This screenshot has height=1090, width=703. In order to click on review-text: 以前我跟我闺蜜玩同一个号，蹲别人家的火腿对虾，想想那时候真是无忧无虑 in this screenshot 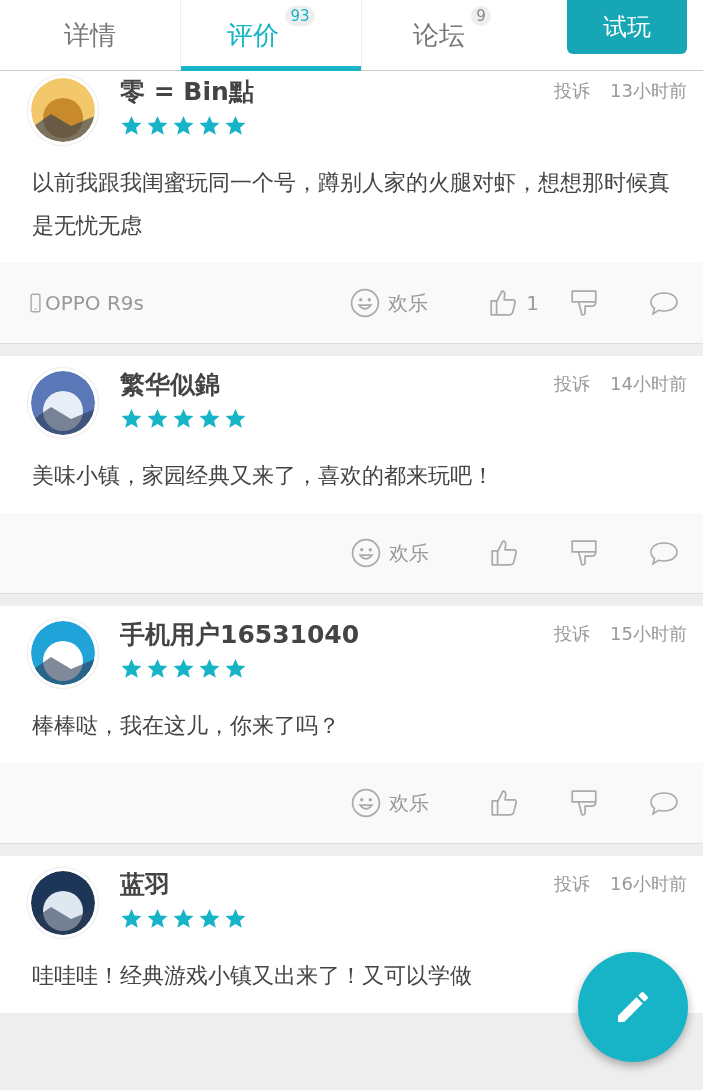, I will do `click(351, 204)`.